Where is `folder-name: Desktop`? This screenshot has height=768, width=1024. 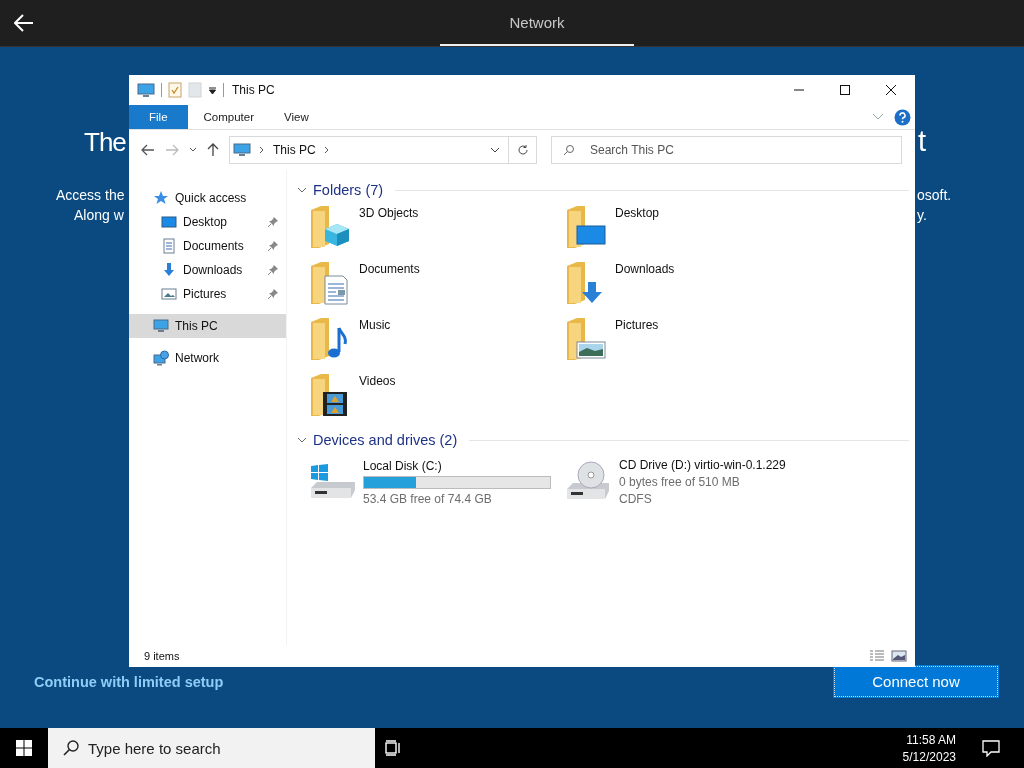
folder-name: Desktop is located at coordinates (637, 212).